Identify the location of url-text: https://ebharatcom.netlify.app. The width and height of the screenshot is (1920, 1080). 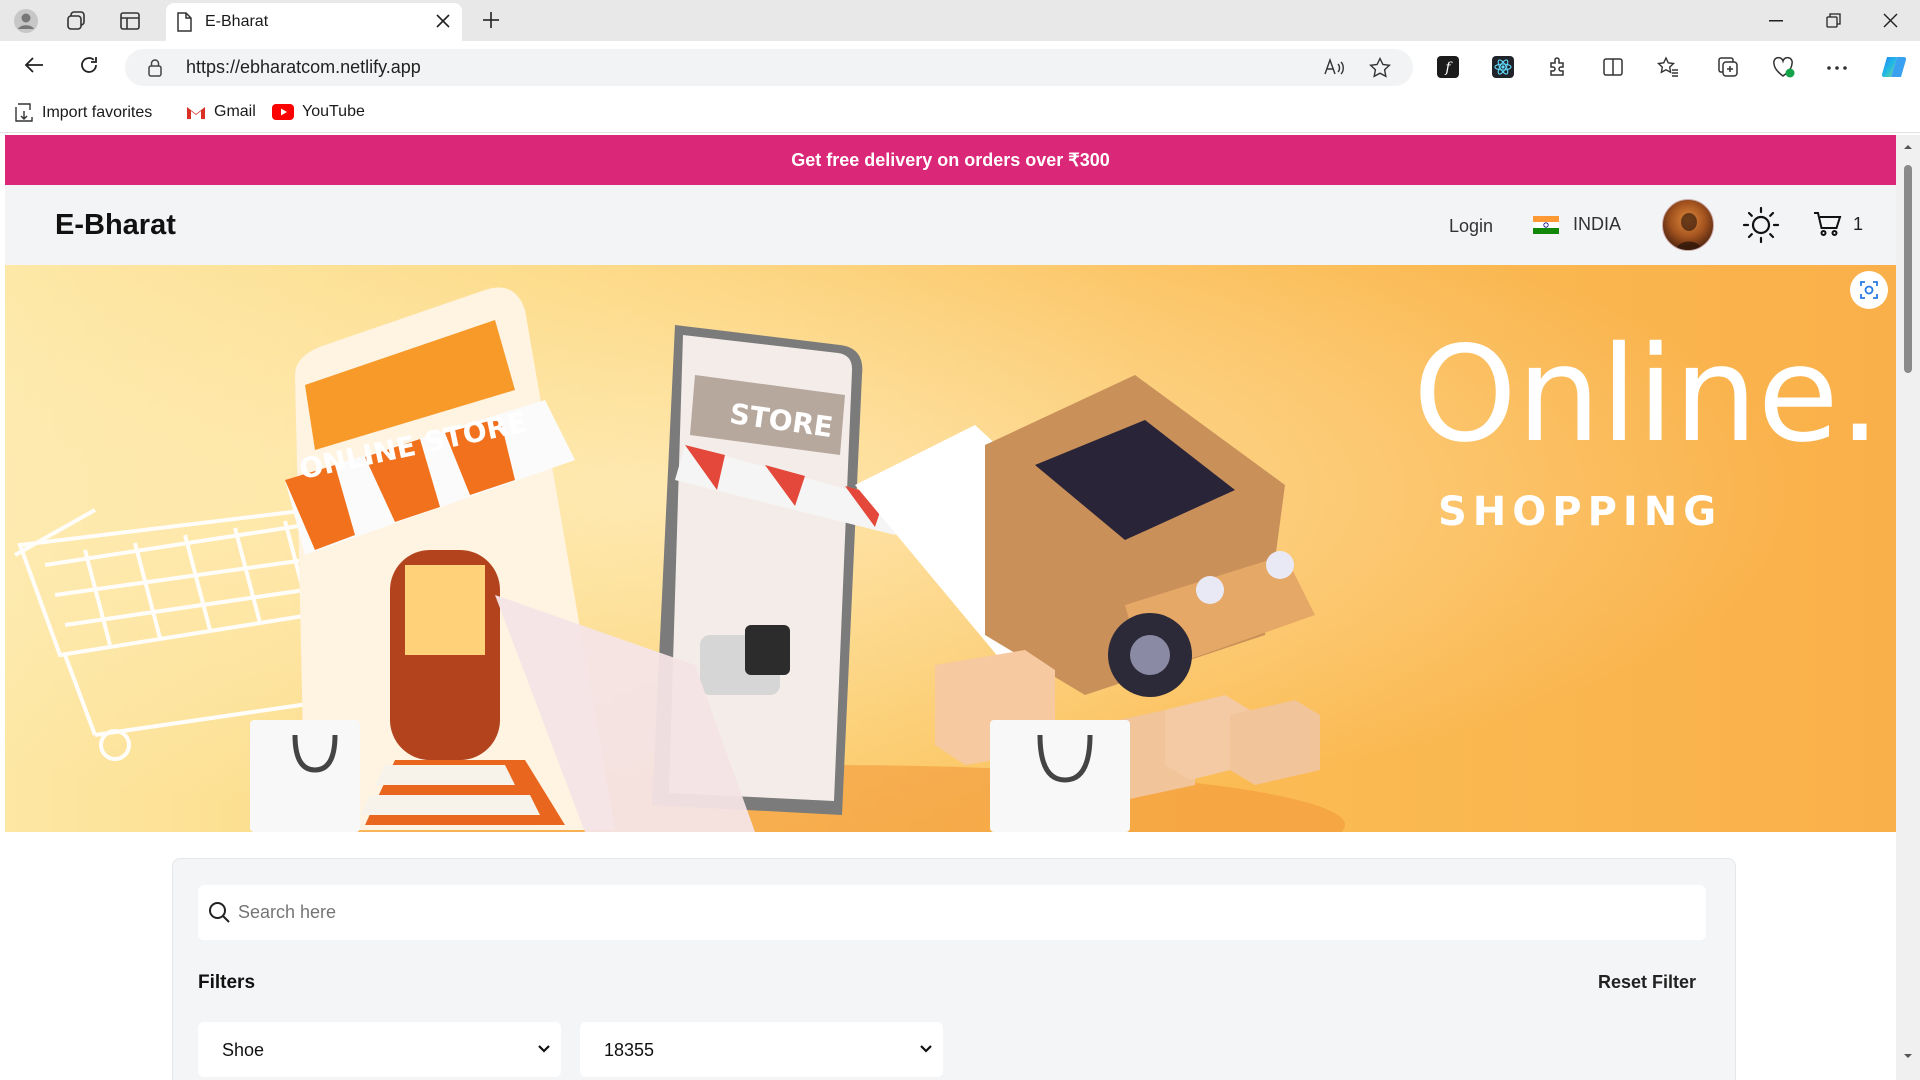
(303, 67).